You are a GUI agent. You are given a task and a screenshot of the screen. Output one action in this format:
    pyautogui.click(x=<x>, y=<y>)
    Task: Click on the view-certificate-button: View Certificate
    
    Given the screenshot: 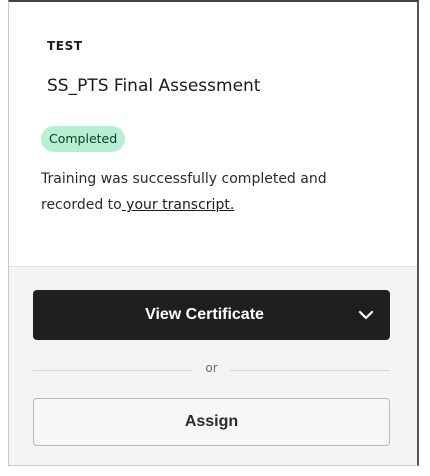 What is the action you would take?
    pyautogui.click(x=211, y=315)
    